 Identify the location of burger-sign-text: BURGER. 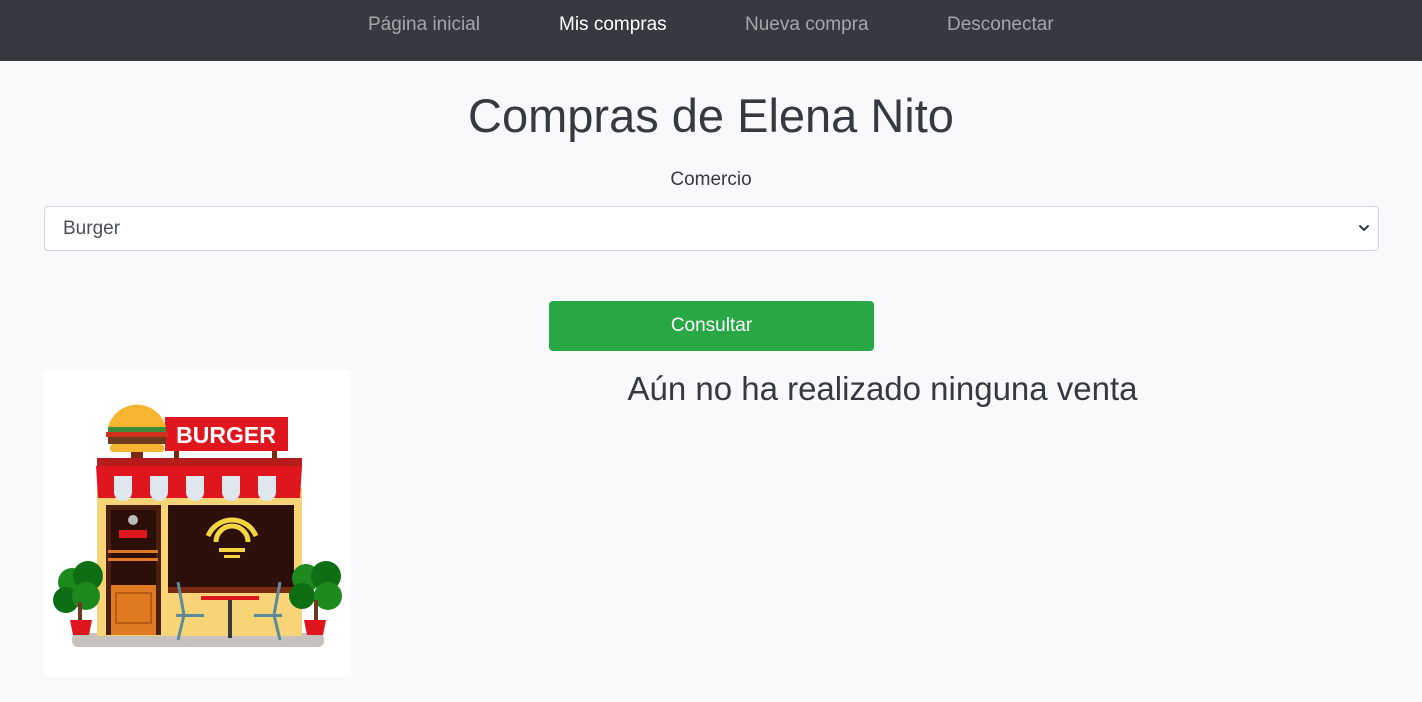
(226, 435).